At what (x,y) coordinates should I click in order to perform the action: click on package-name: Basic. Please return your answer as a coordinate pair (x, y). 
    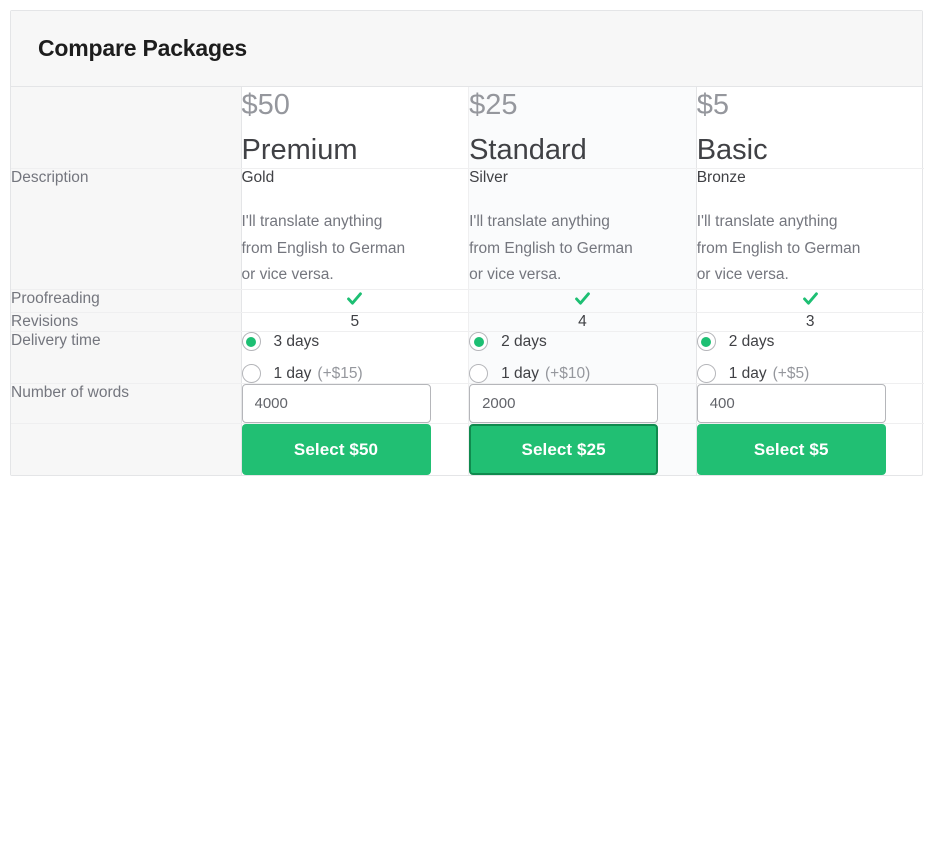
    Looking at the image, I should click on (732, 150).